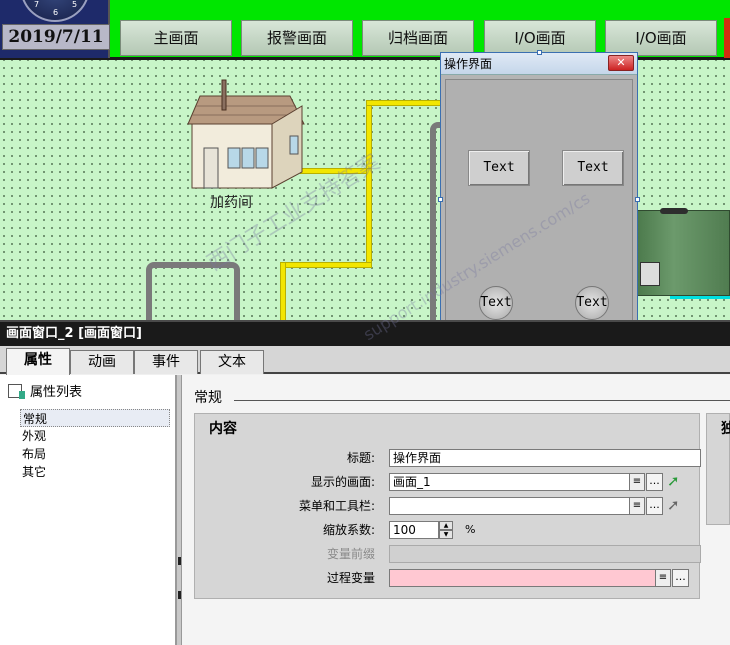 Image resolution: width=730 pixels, height=645 pixels. Describe the element at coordinates (88, 510) in the screenshot. I see `property-list-pane: 属性列表 常规 外观 布局 其它` at that location.